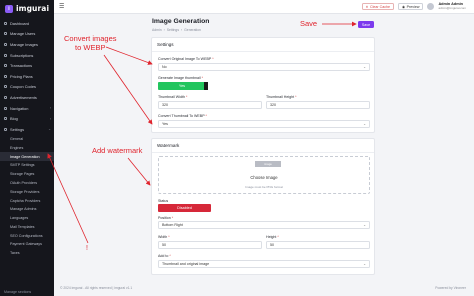 The height and width of the screenshot is (296, 474). Describe the element at coordinates (264, 264) in the screenshot. I see `add-to-select: Thumbnail and original image ⌄` at that location.